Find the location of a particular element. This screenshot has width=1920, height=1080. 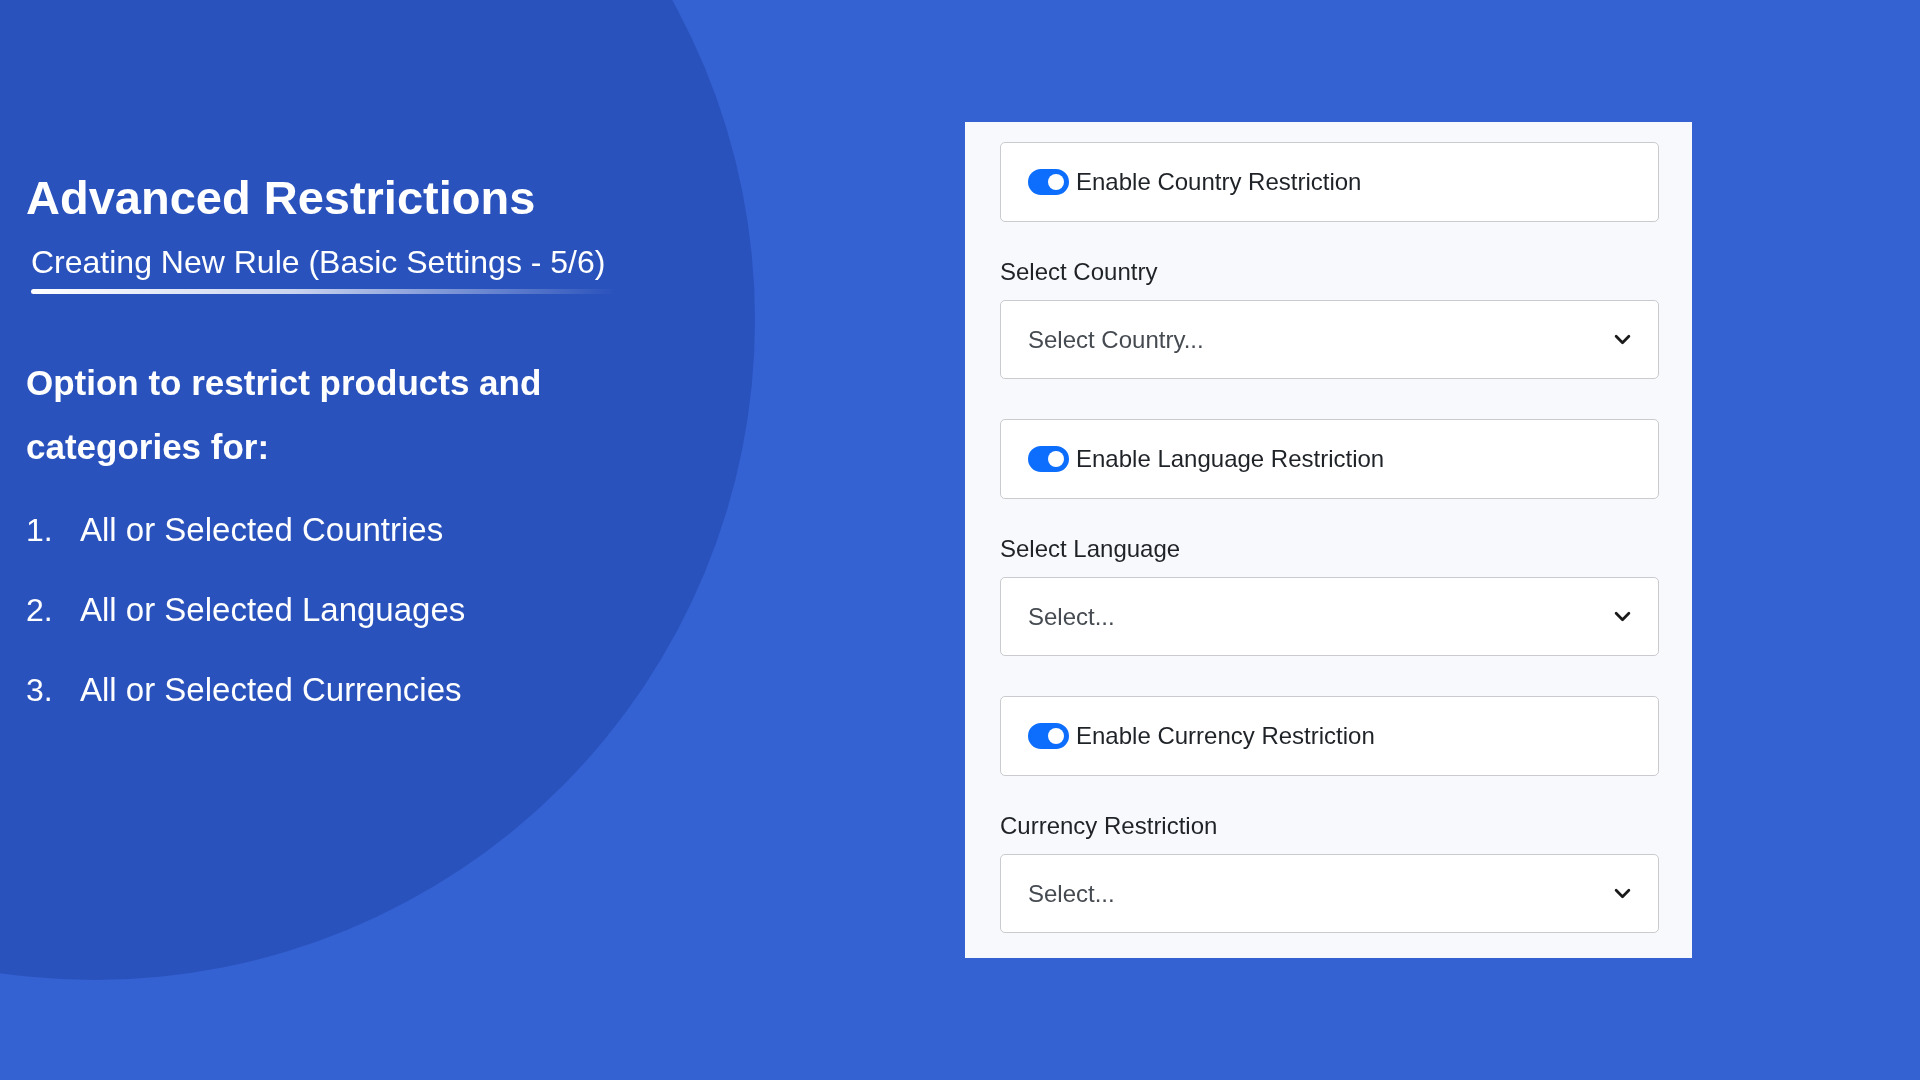

slide-subtitle: Creating New Rule (Basic Settings - 5/6) is located at coordinates (318, 262).